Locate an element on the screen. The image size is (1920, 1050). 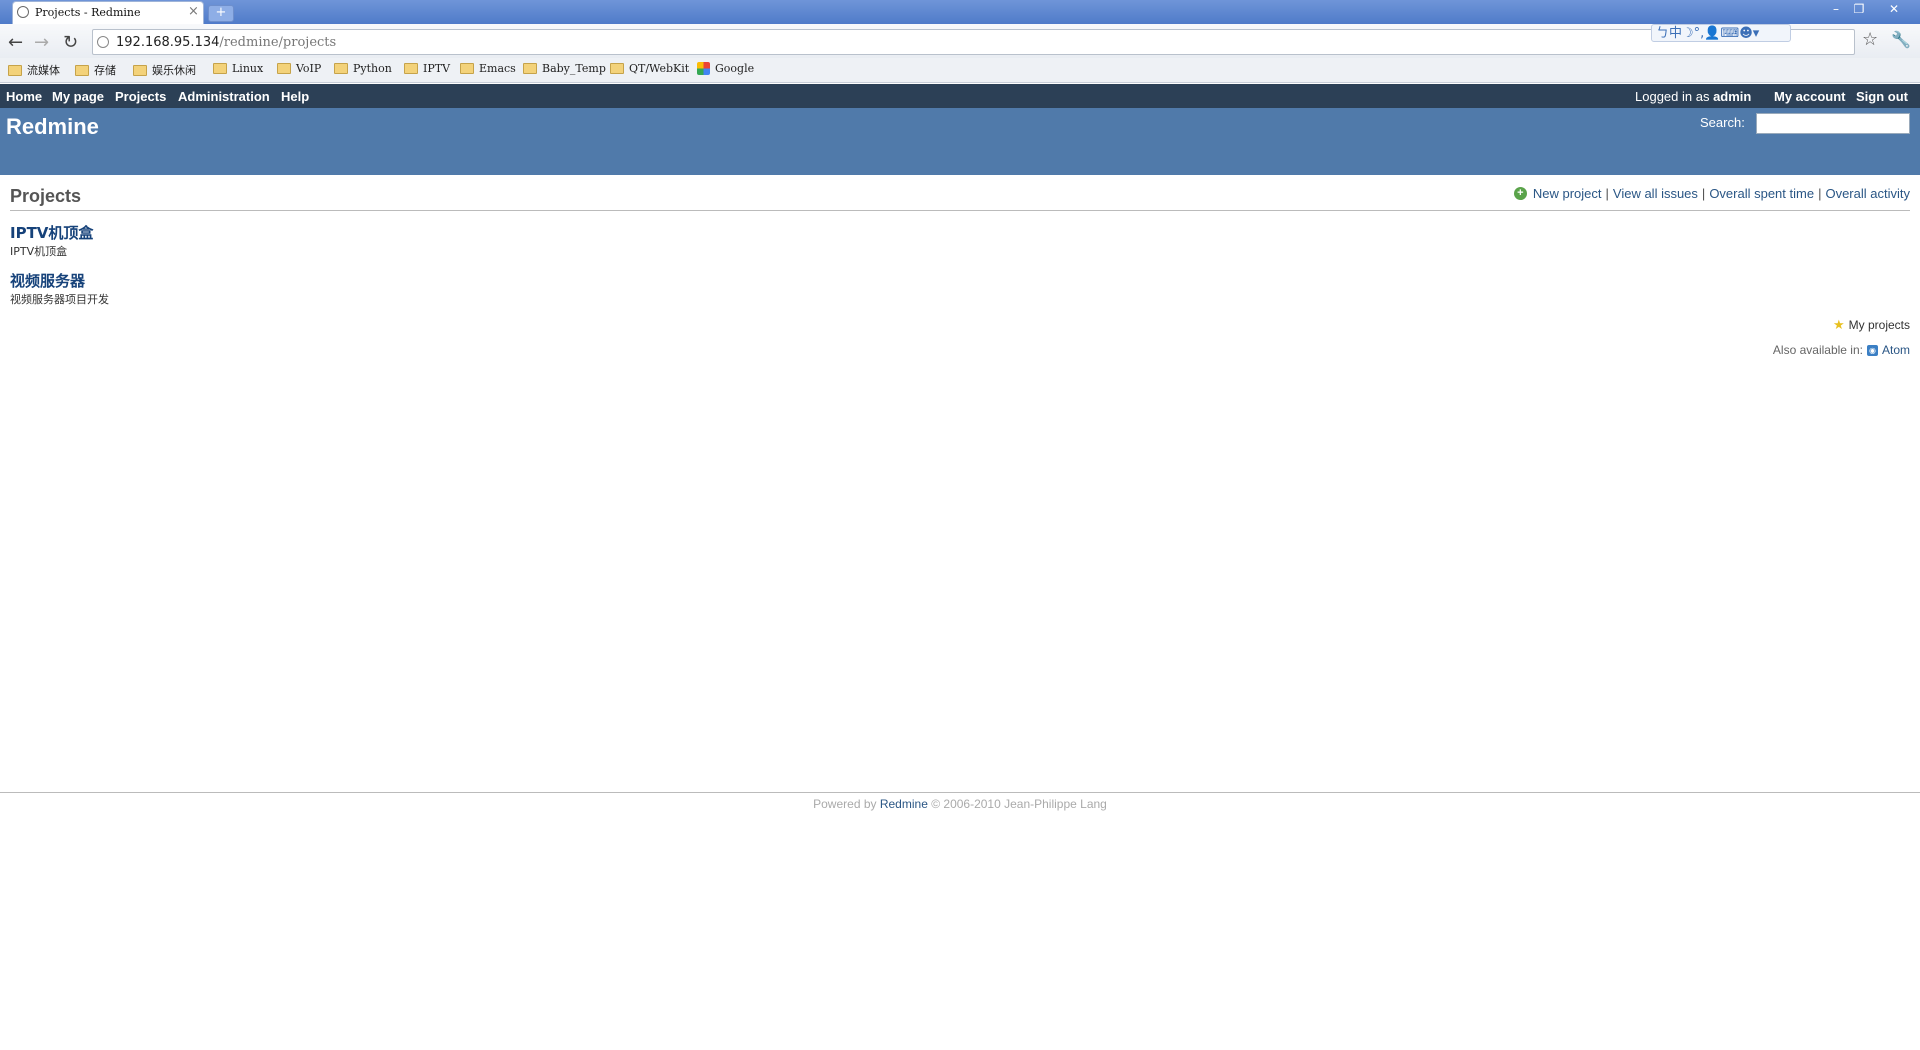
bookmark-label: Baby_Temp is located at coordinates (574, 68).